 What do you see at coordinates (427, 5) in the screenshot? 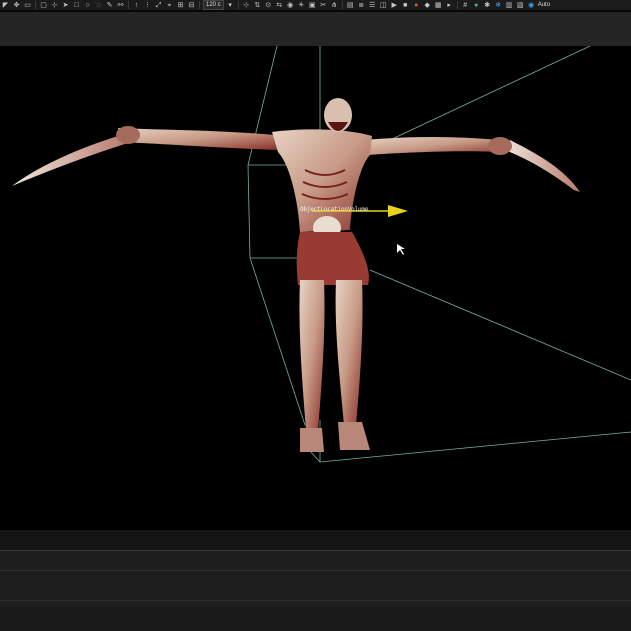
I see `keyframe-icon: ◆` at bounding box center [427, 5].